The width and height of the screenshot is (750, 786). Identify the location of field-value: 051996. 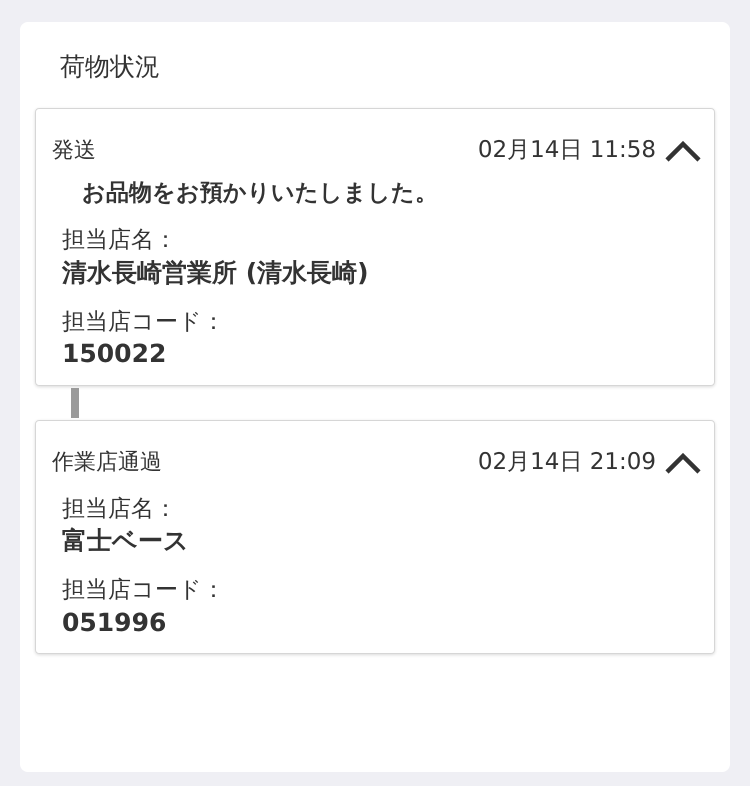
(115, 622).